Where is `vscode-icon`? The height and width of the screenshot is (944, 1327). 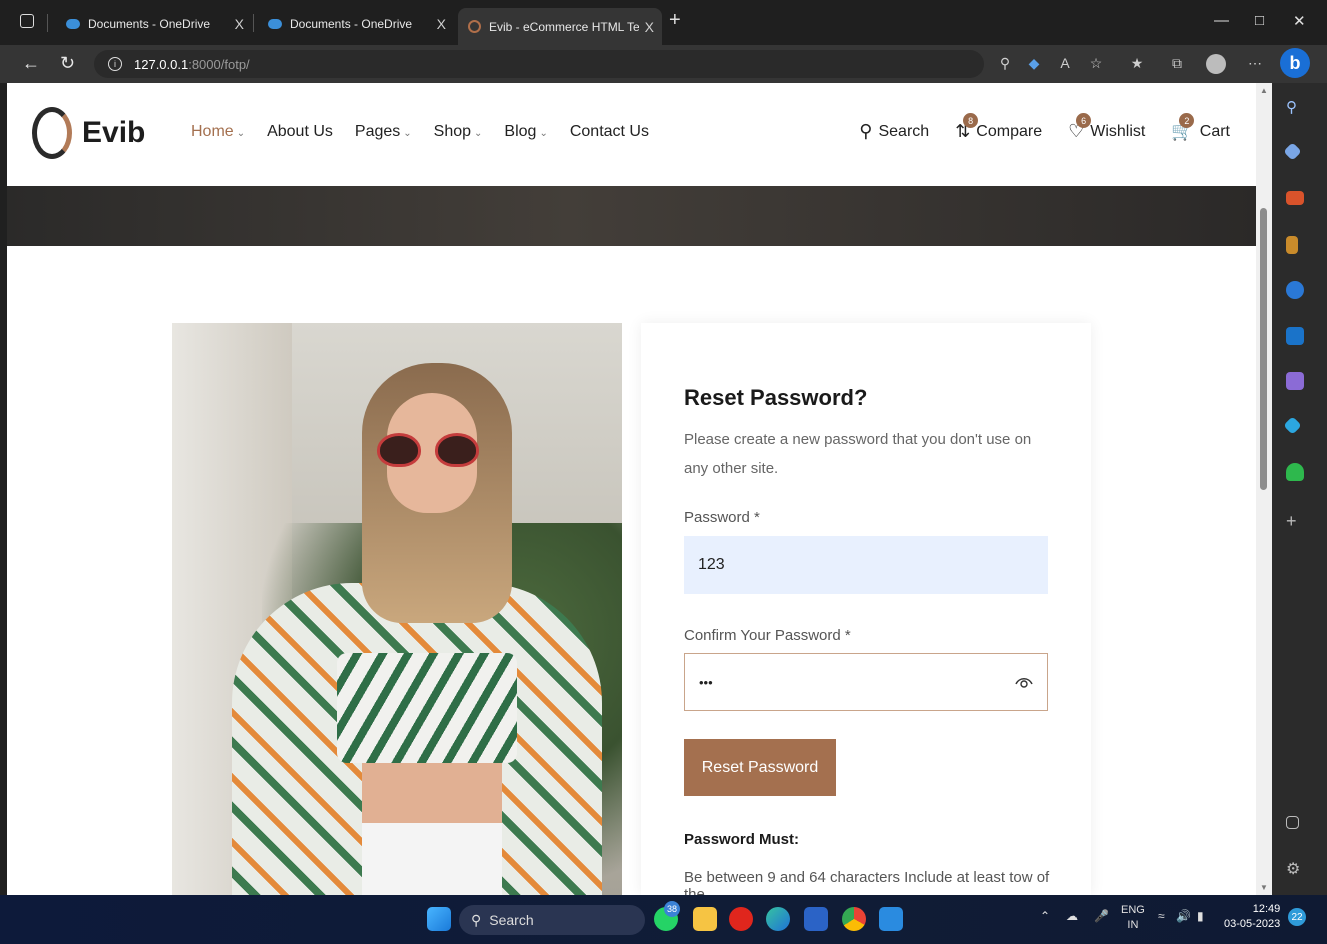
vscode-icon is located at coordinates (891, 919).